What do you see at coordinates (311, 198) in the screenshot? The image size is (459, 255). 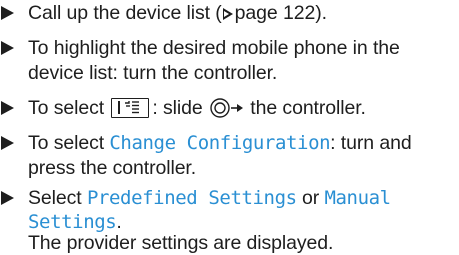 I see `item5-text-or: or` at bounding box center [311, 198].